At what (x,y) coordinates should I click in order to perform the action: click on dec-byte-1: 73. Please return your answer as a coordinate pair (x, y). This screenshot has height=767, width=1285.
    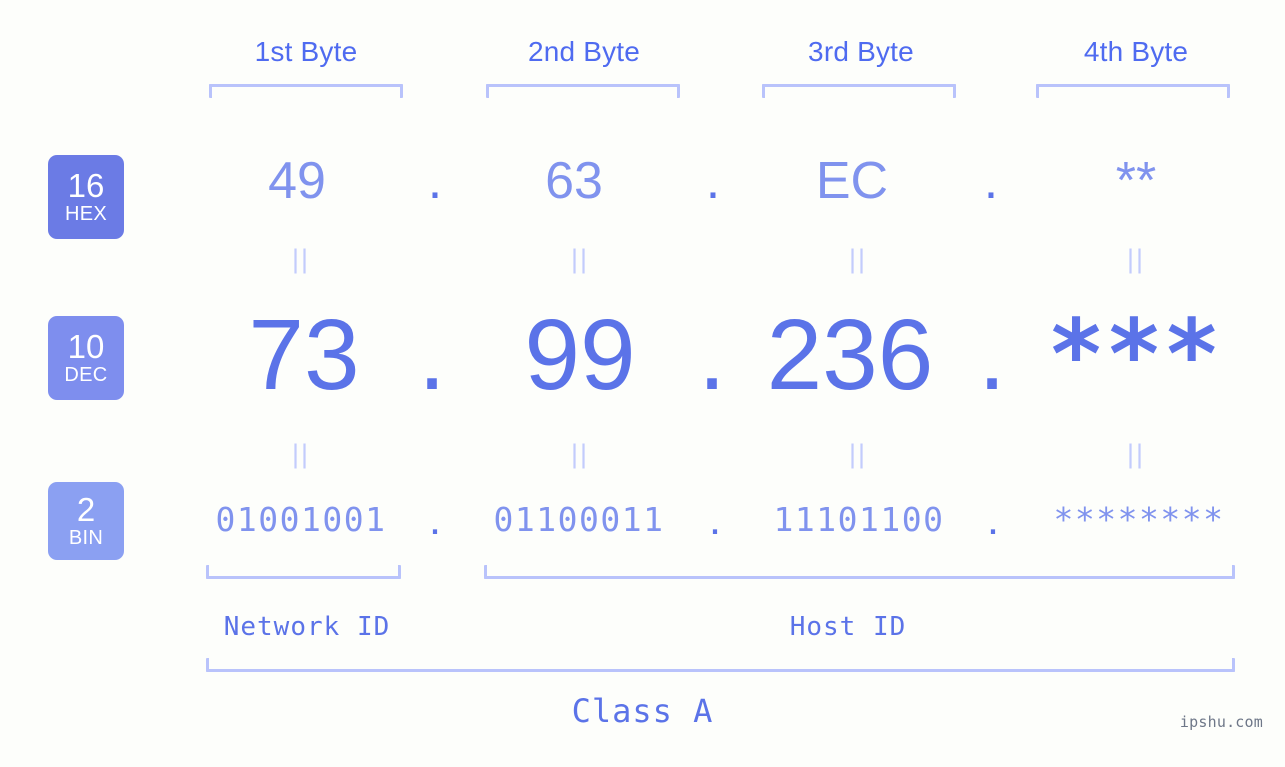
    Looking at the image, I should click on (304, 355).